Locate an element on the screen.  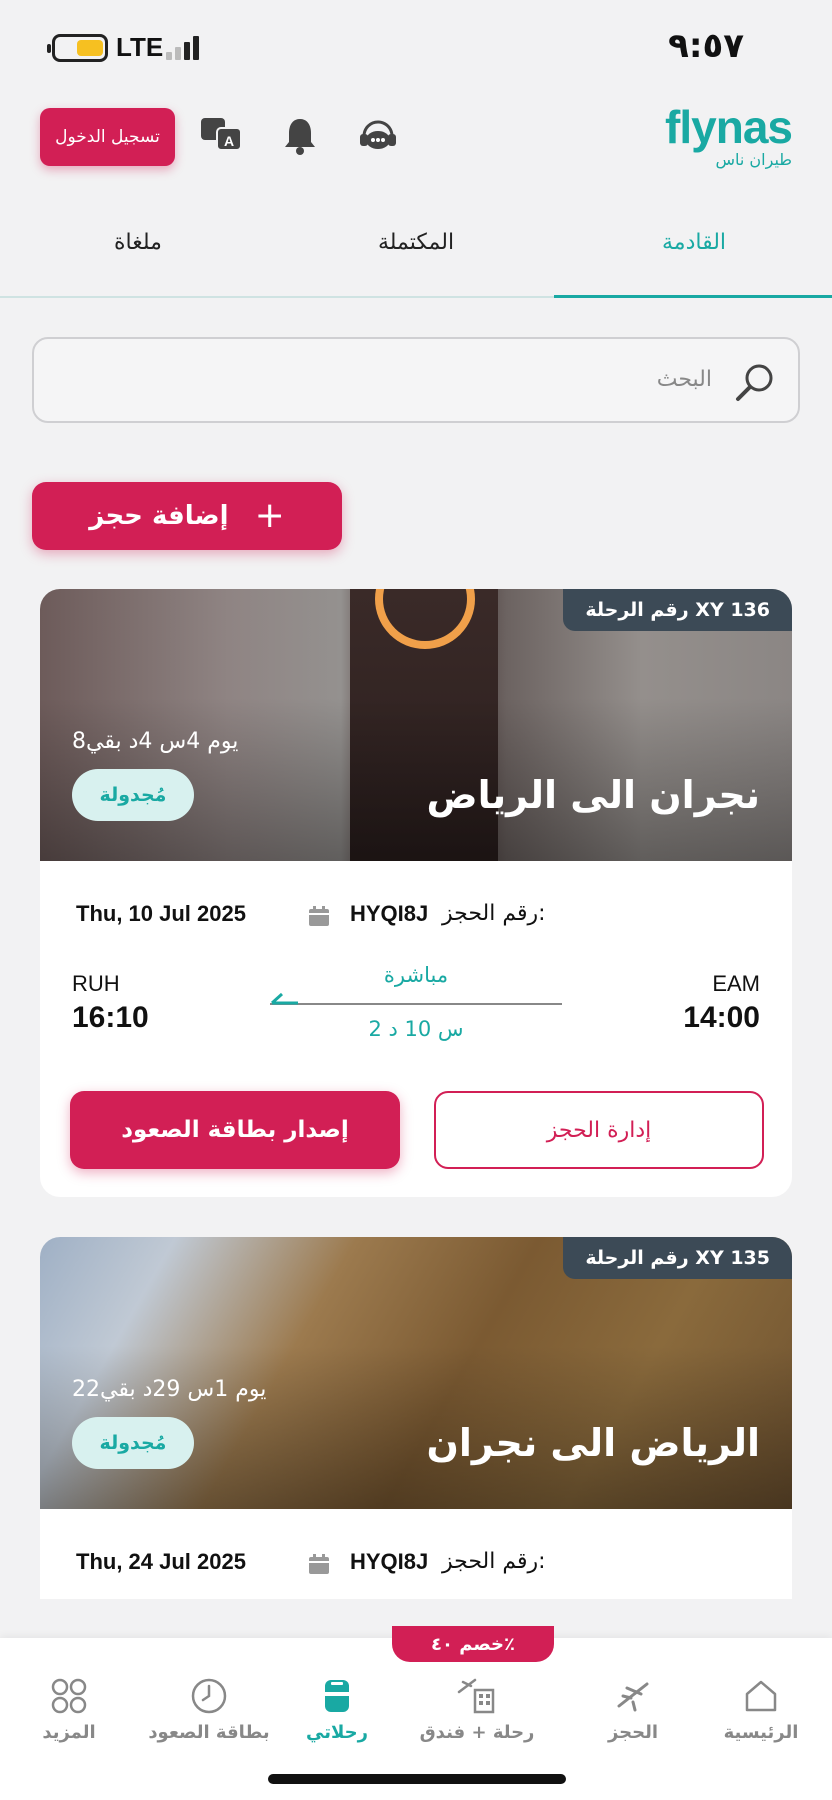
plus-icon: + is located at coordinates (269, 515).